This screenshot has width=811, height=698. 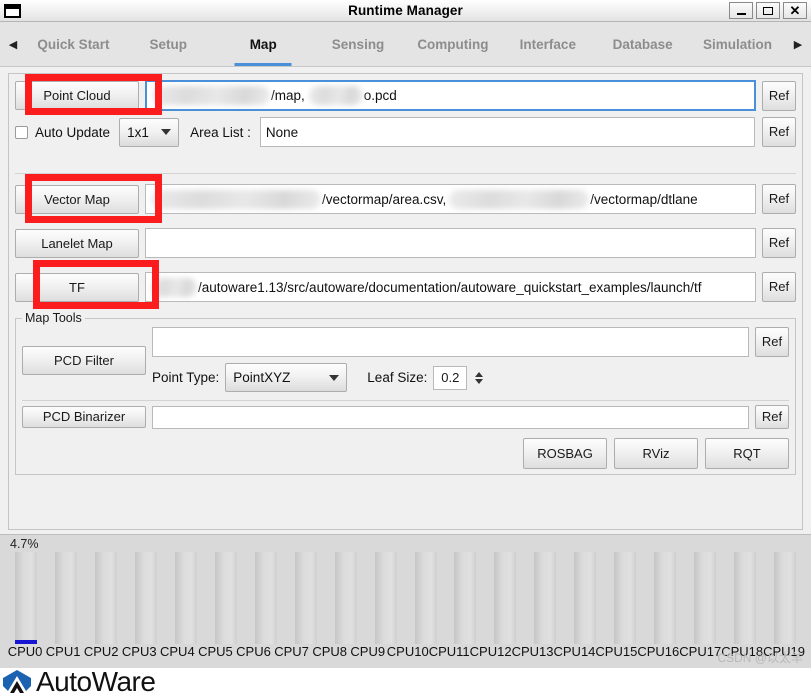 I want to click on watermark-text: CSDN @以太羊, so click(x=760, y=658).